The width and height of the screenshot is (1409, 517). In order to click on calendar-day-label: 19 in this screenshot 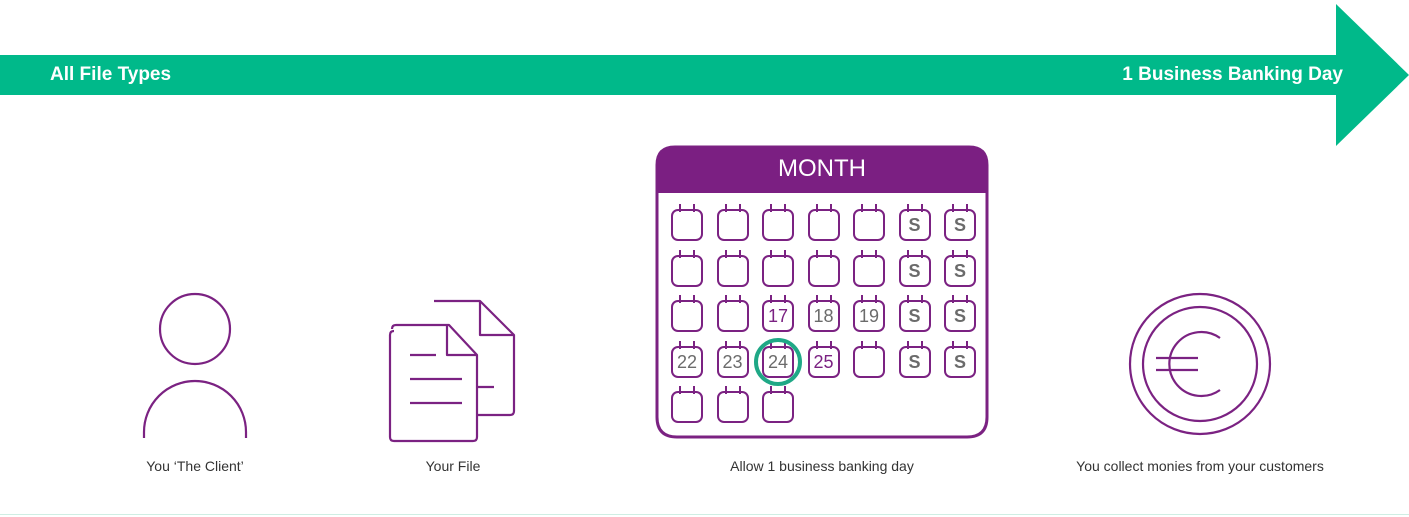, I will do `click(869, 316)`.